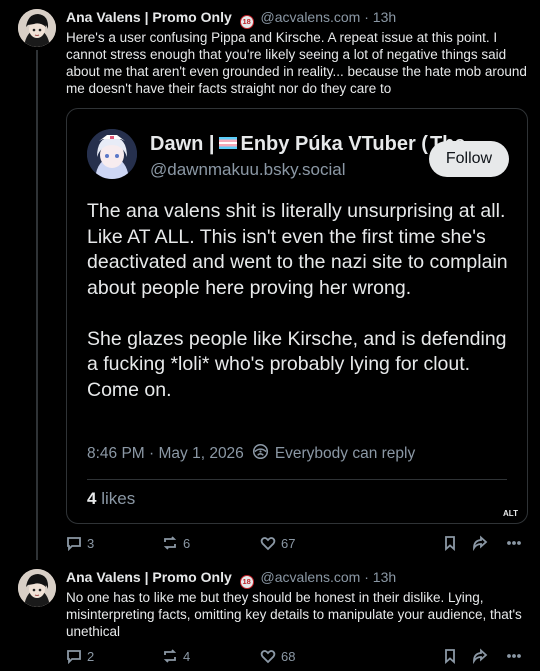 This screenshot has height=671, width=540. I want to click on trans-flag-icon, so click(227, 143).